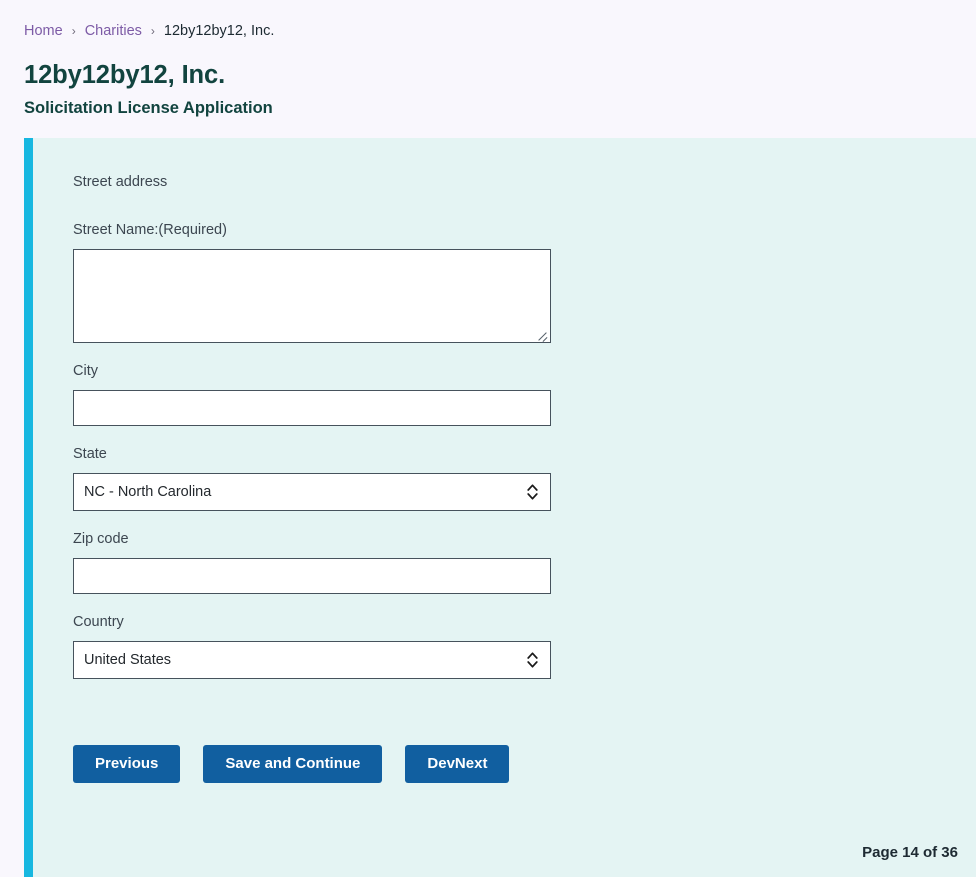 Image resolution: width=976 pixels, height=877 pixels. I want to click on field-street-name: Street Name:(Required), so click(524, 282).